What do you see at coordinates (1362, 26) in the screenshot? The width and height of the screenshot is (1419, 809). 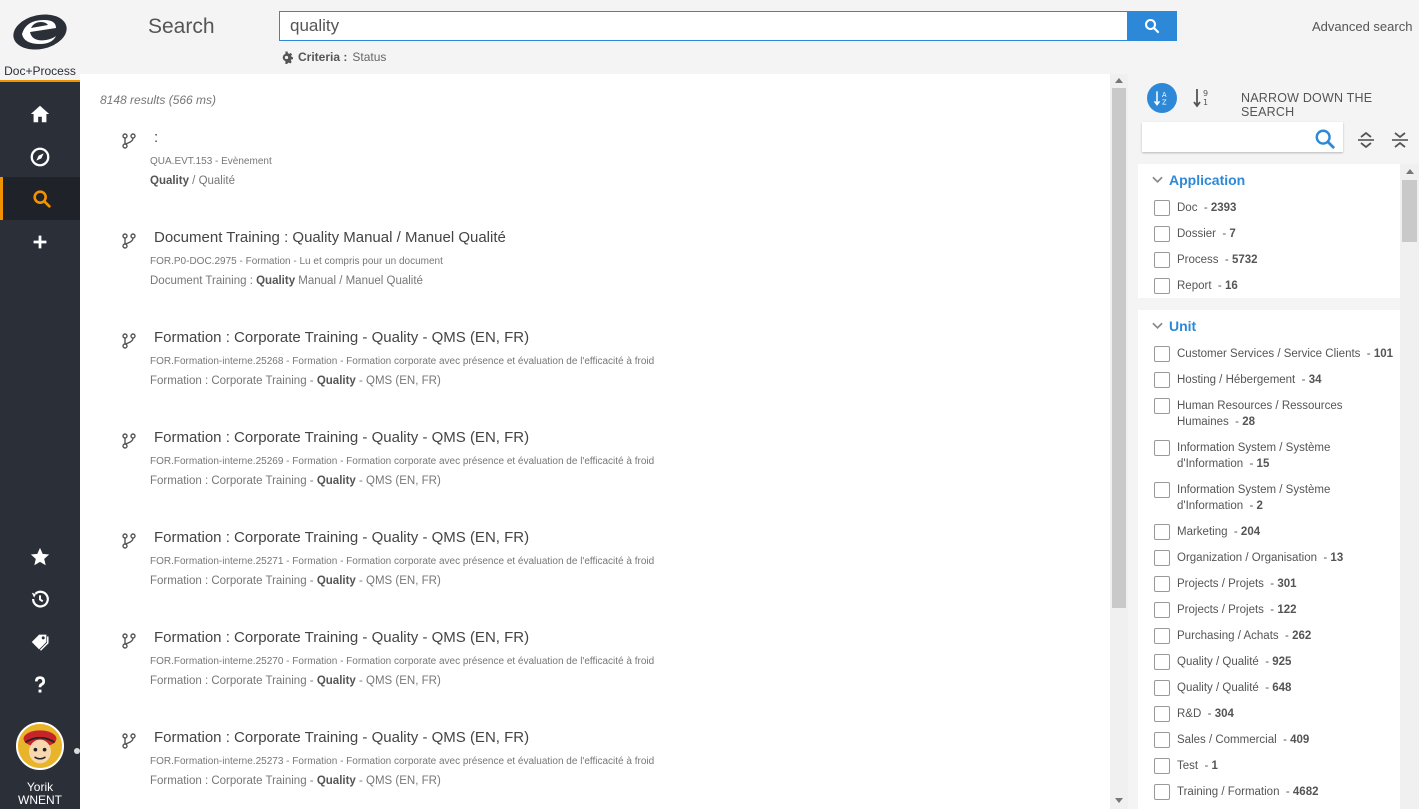 I see `advanced-search-link: Advanced search` at bounding box center [1362, 26].